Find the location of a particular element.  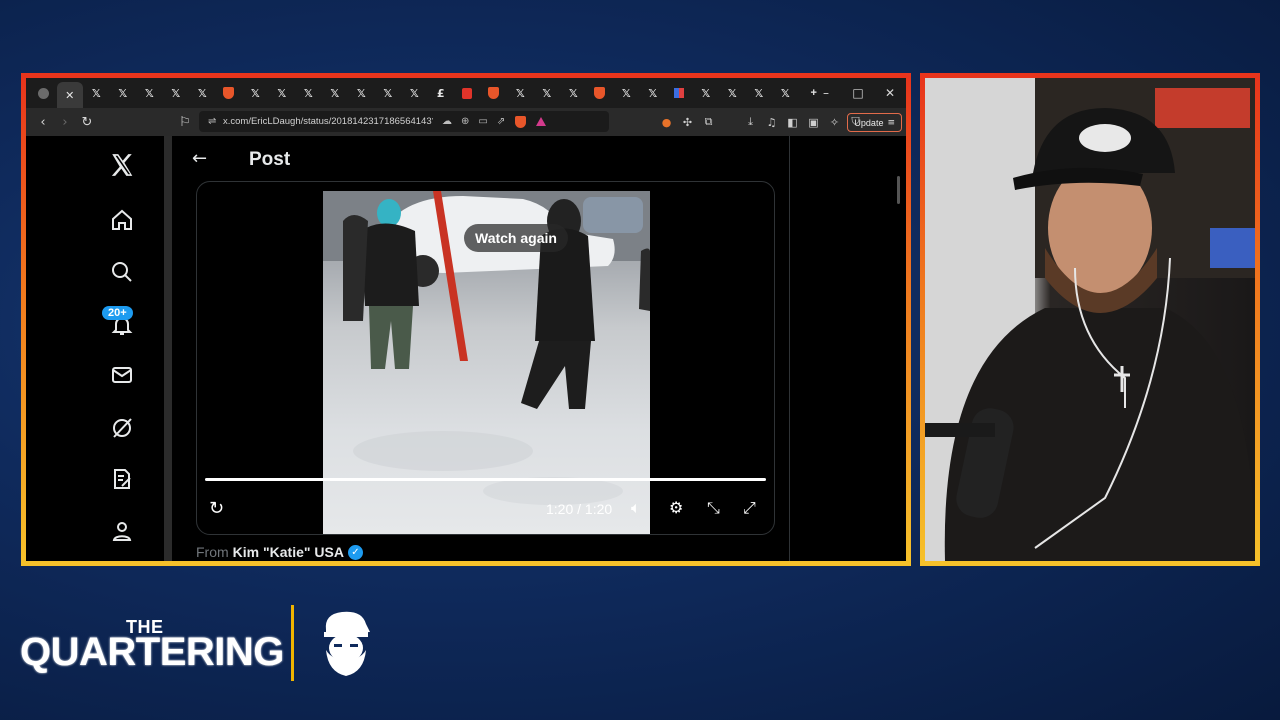

screenshot-icon: ⧉ is located at coordinates (708, 122).